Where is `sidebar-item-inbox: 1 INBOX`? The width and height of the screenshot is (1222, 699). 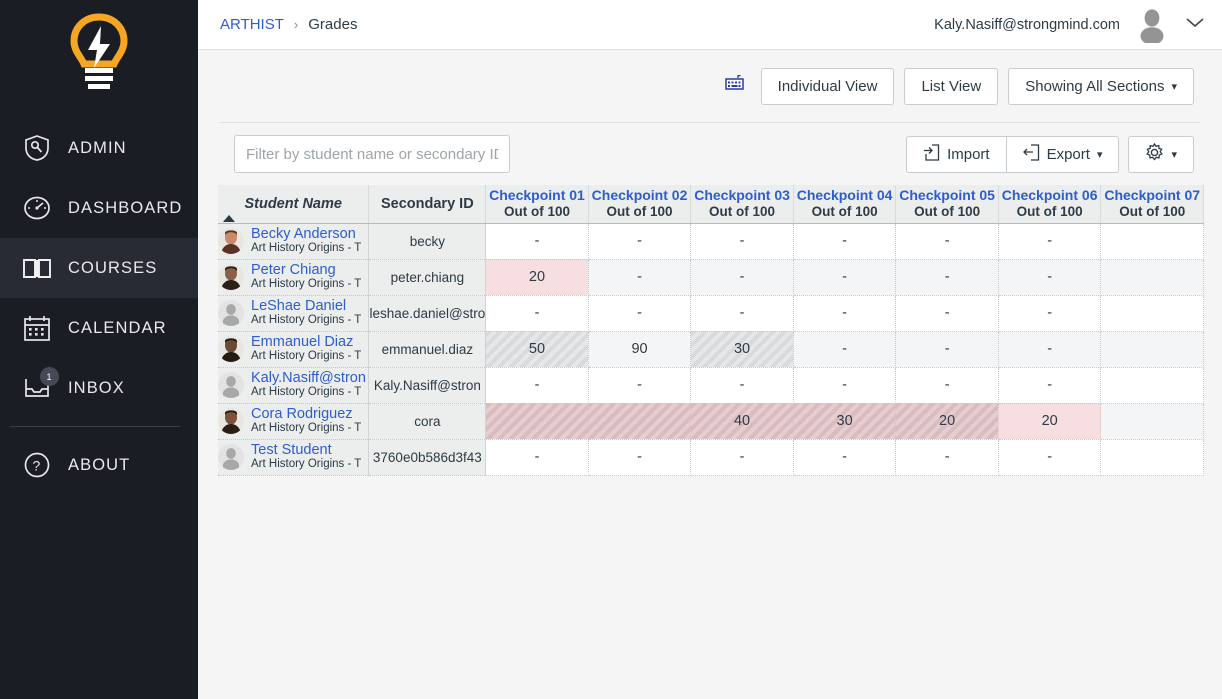 sidebar-item-inbox: 1 INBOX is located at coordinates (99, 388).